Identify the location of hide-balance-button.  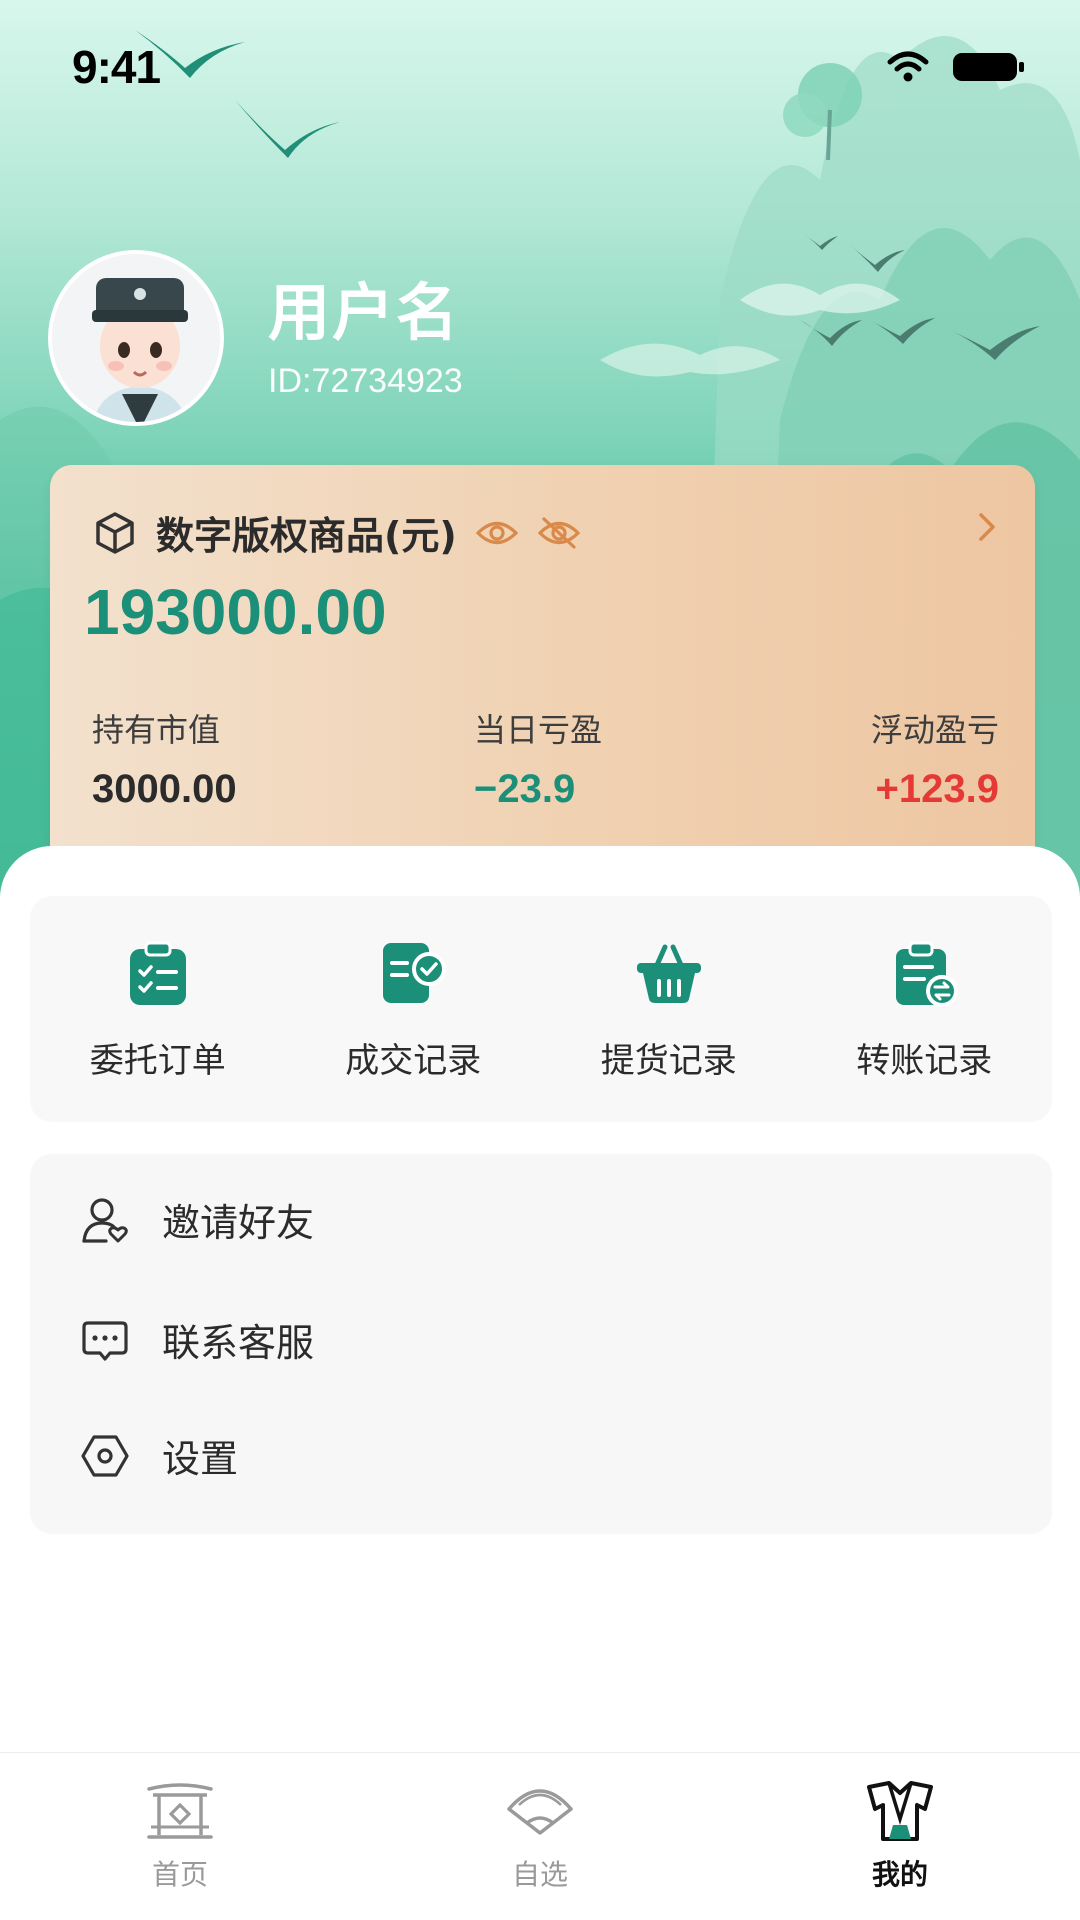
(559, 533).